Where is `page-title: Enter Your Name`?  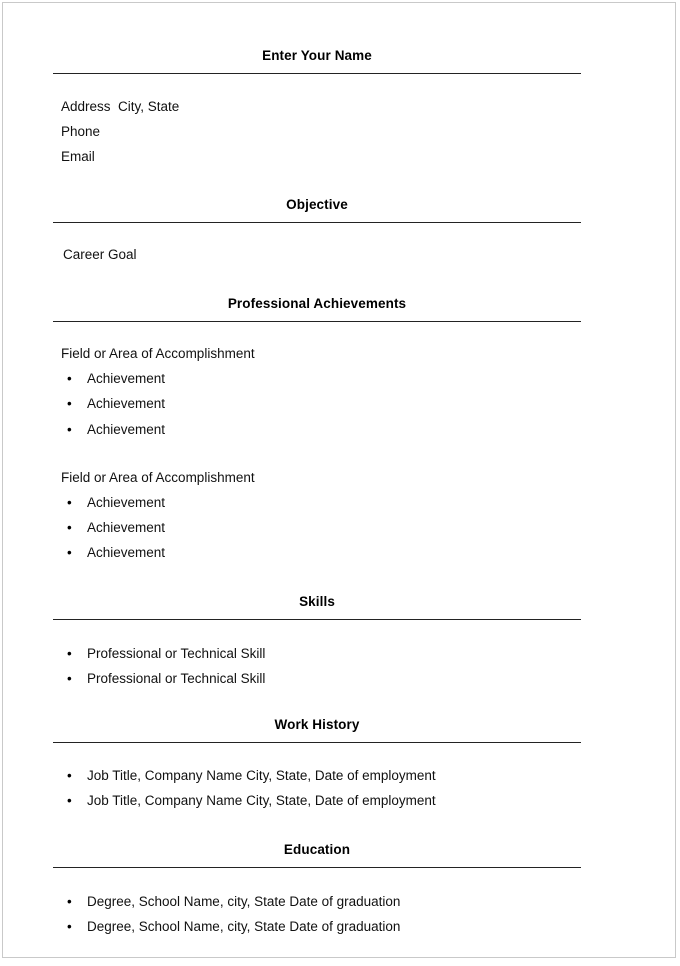 page-title: Enter Your Name is located at coordinates (317, 56).